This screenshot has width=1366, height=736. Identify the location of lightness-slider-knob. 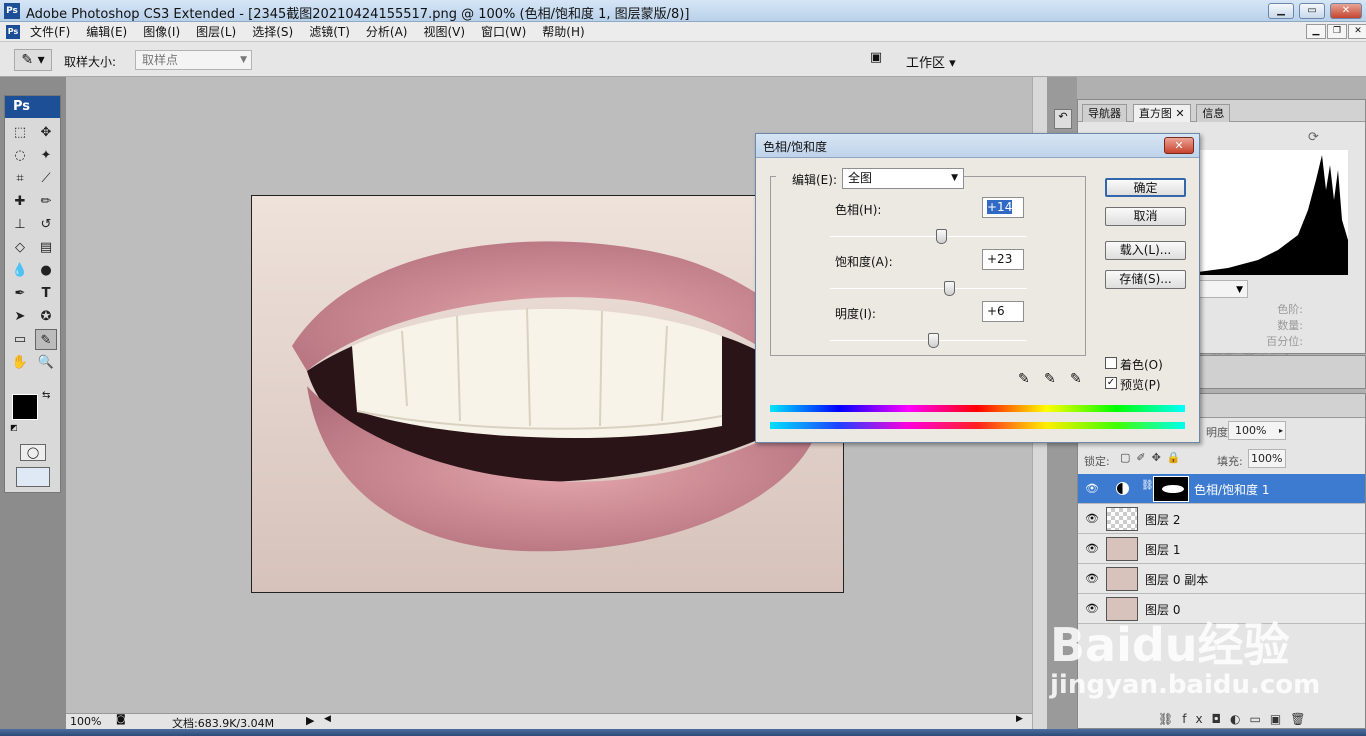
(934, 340).